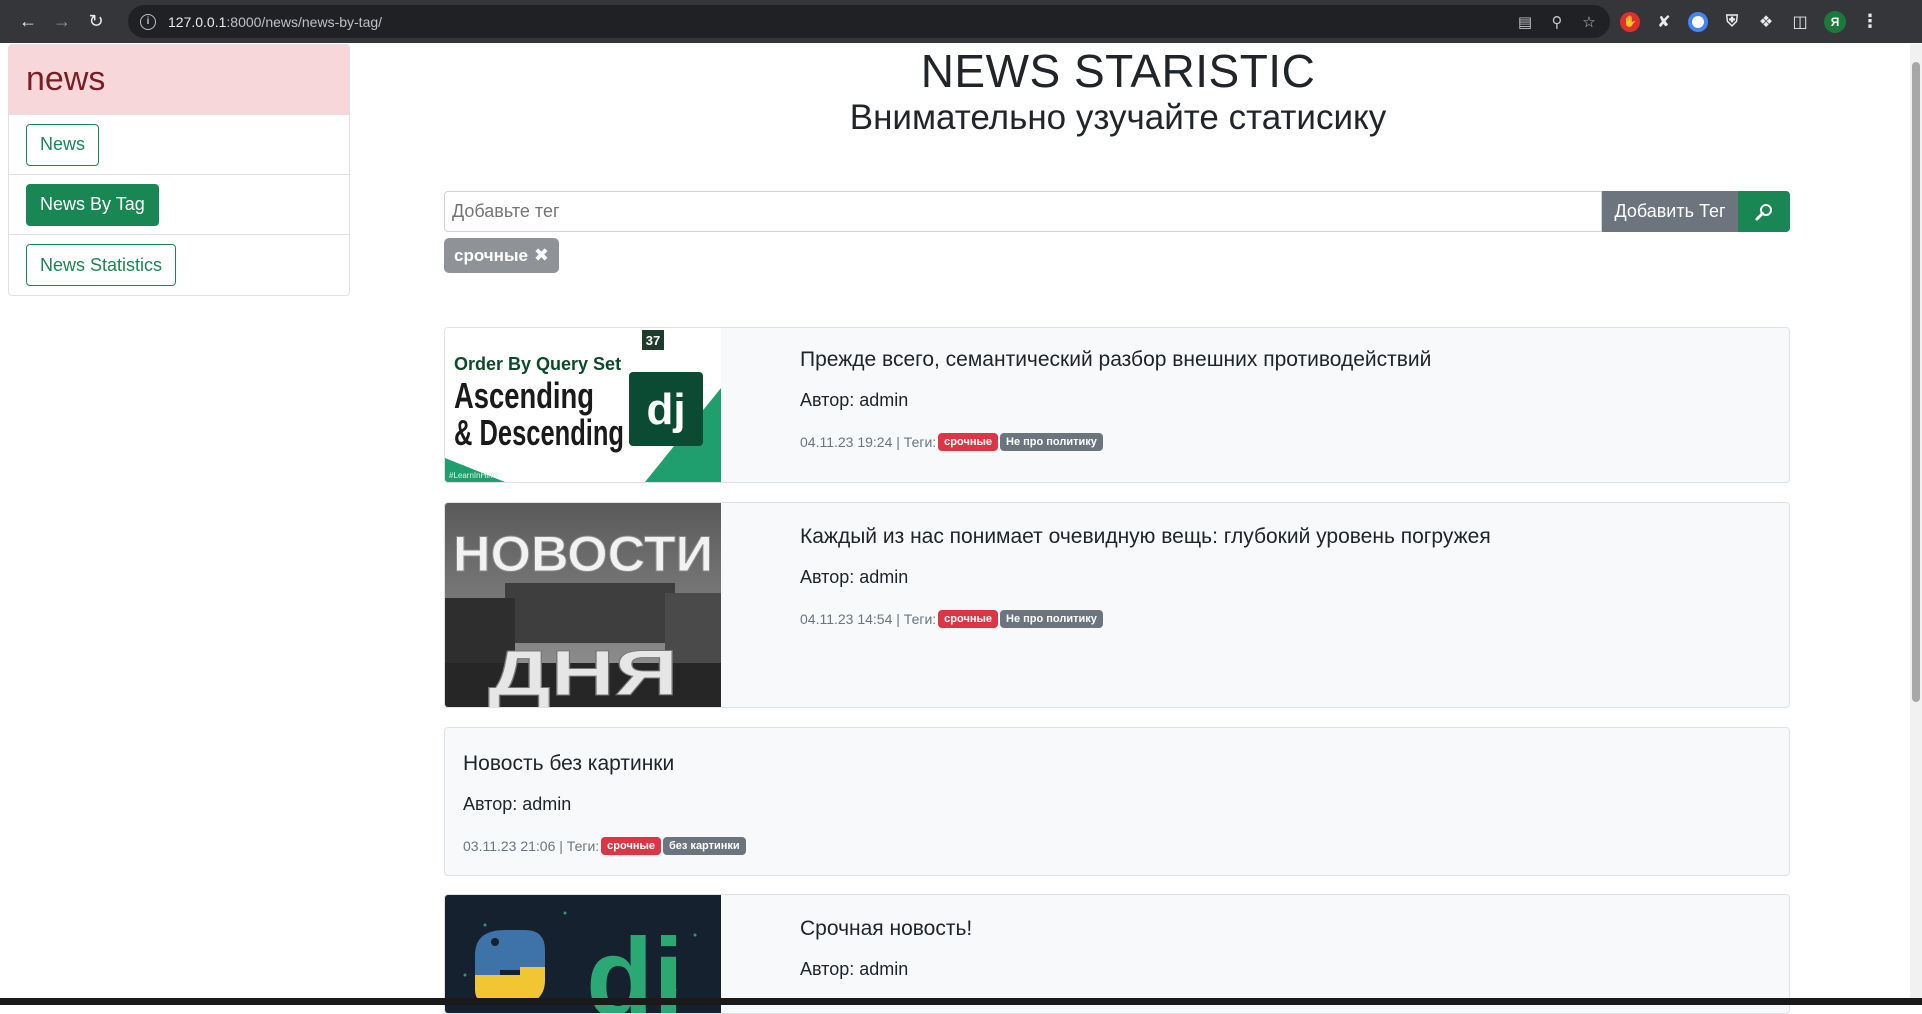  Describe the element at coordinates (1766, 22) in the screenshot. I see `extensions-puzzle-icon: ❖` at that location.